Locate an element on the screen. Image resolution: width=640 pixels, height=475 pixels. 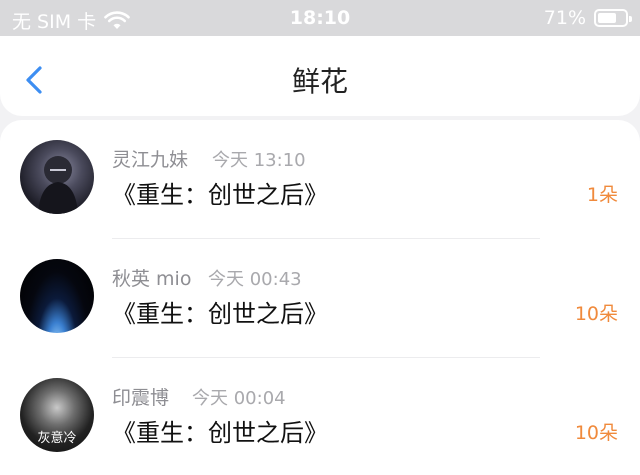
avatar-caption: 灰意冷 is located at coordinates (57, 438).